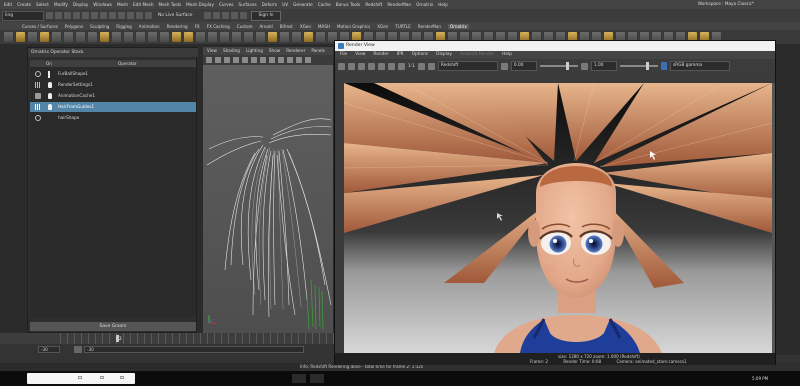 Image resolution: width=800 pixels, height=386 pixels. Describe the element at coordinates (444, 55) in the screenshot. I see `rv-menu-display: Display` at that location.